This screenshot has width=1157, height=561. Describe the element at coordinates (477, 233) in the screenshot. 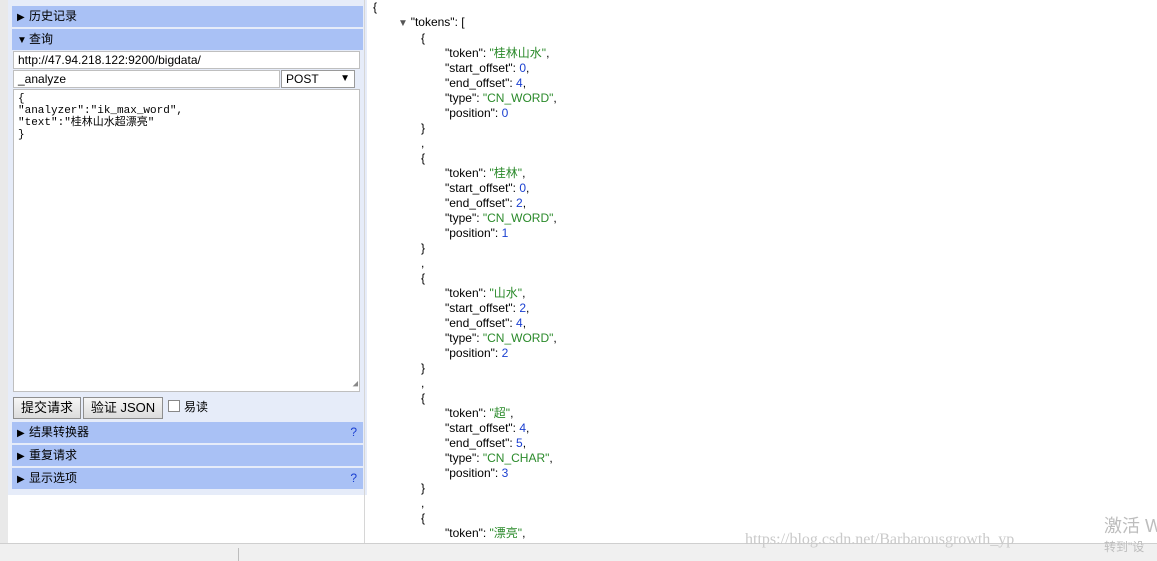

I see `json-field-position: "position": 1` at that location.